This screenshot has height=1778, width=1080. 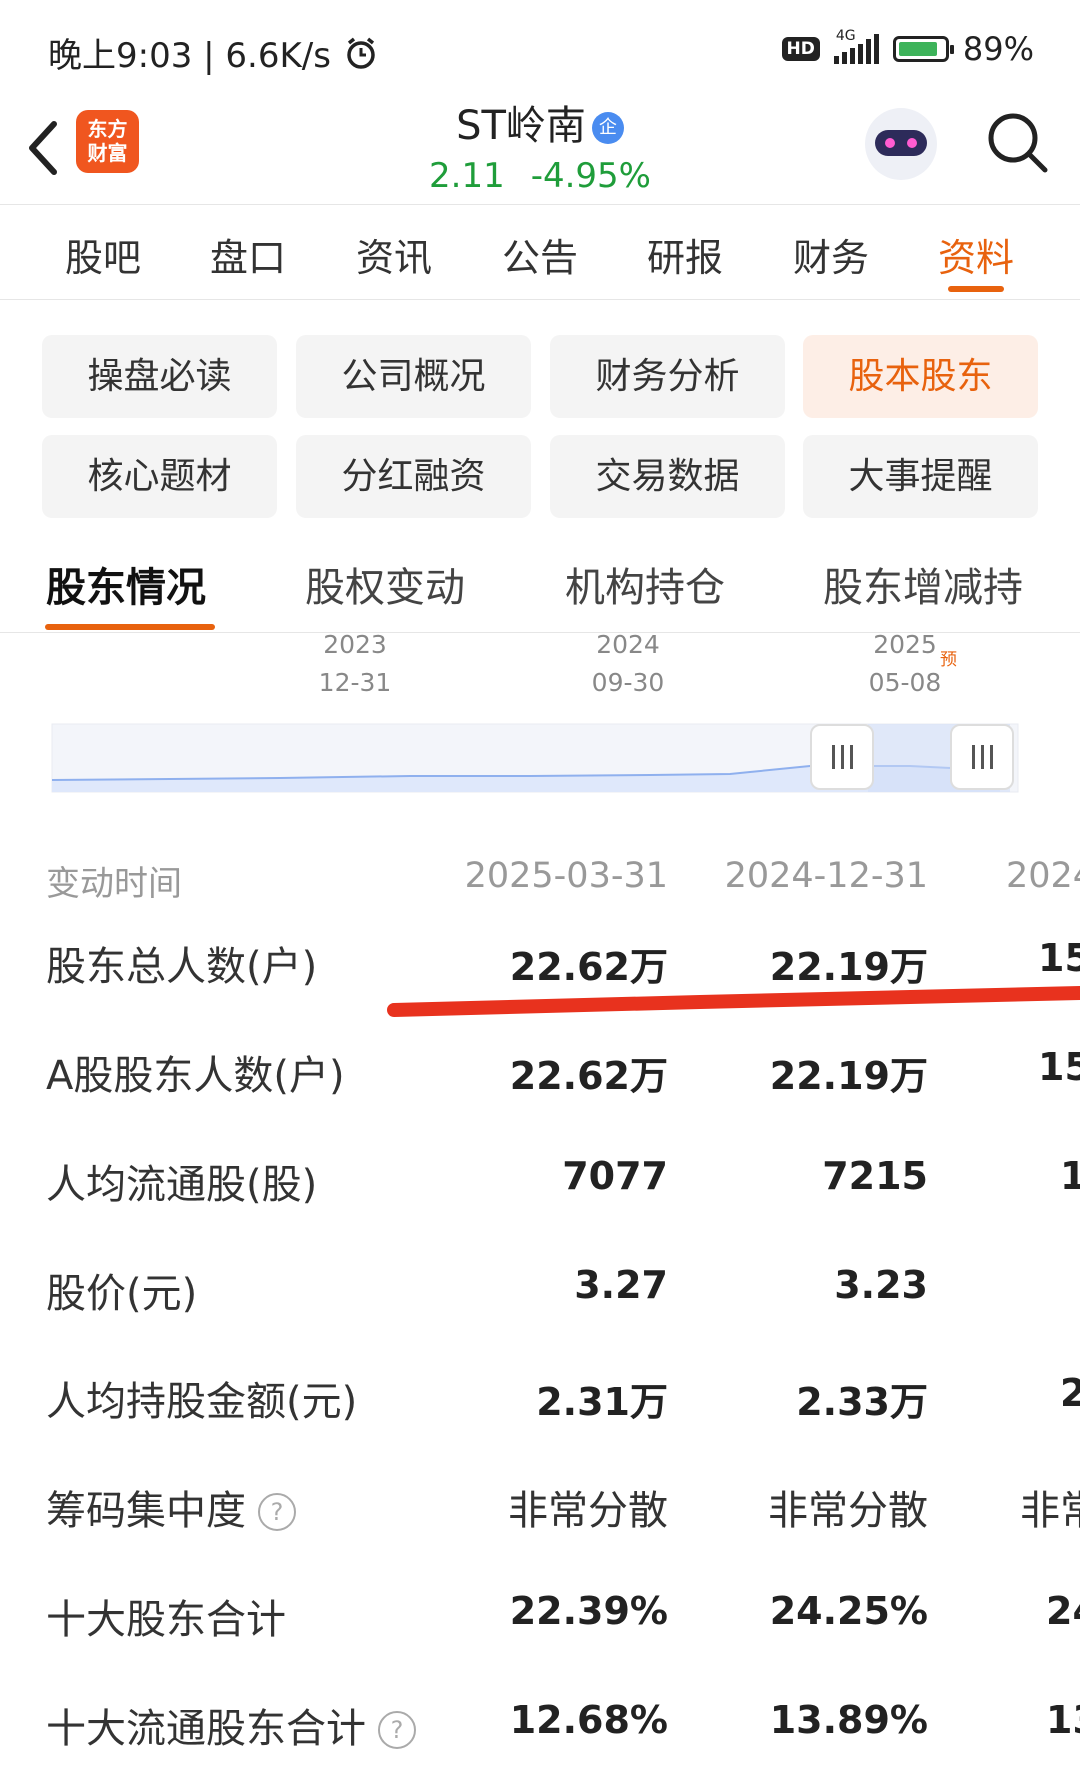 I want to click on section-trading-guide: 操盘必读, so click(x=159, y=376).